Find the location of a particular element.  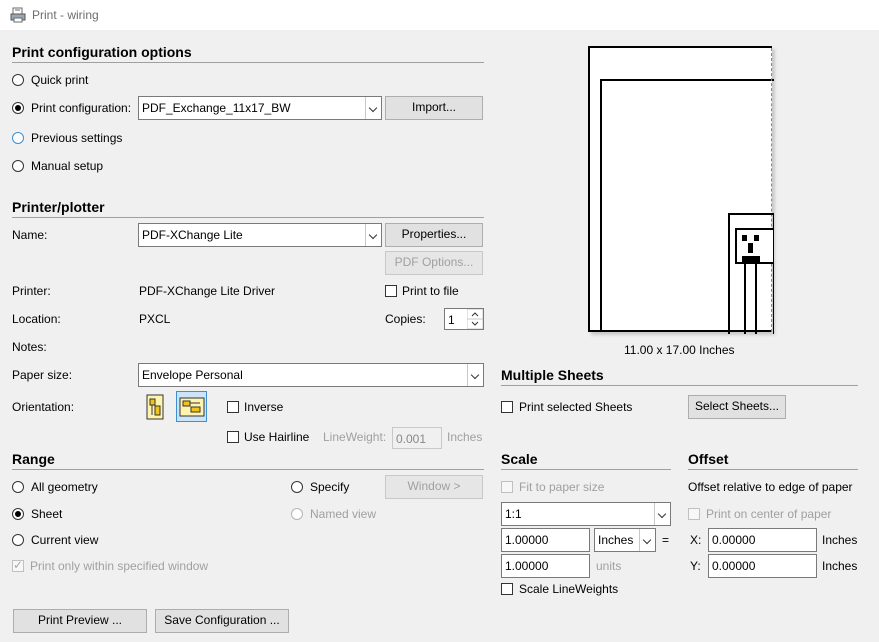

offset-y-label: Y: is located at coordinates (695, 566).